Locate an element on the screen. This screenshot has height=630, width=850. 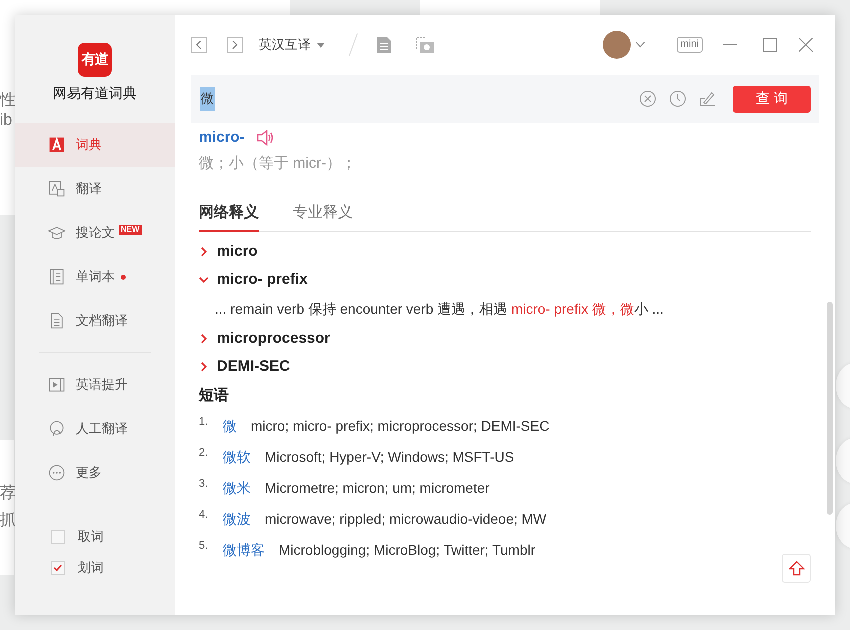
selected-text: 微 is located at coordinates (207, 99).